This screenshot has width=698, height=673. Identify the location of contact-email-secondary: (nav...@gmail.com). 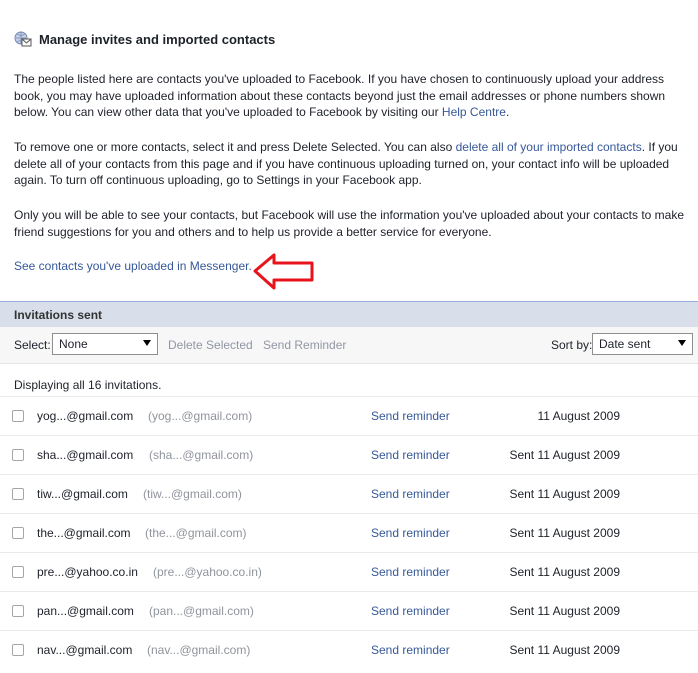
(199, 650).